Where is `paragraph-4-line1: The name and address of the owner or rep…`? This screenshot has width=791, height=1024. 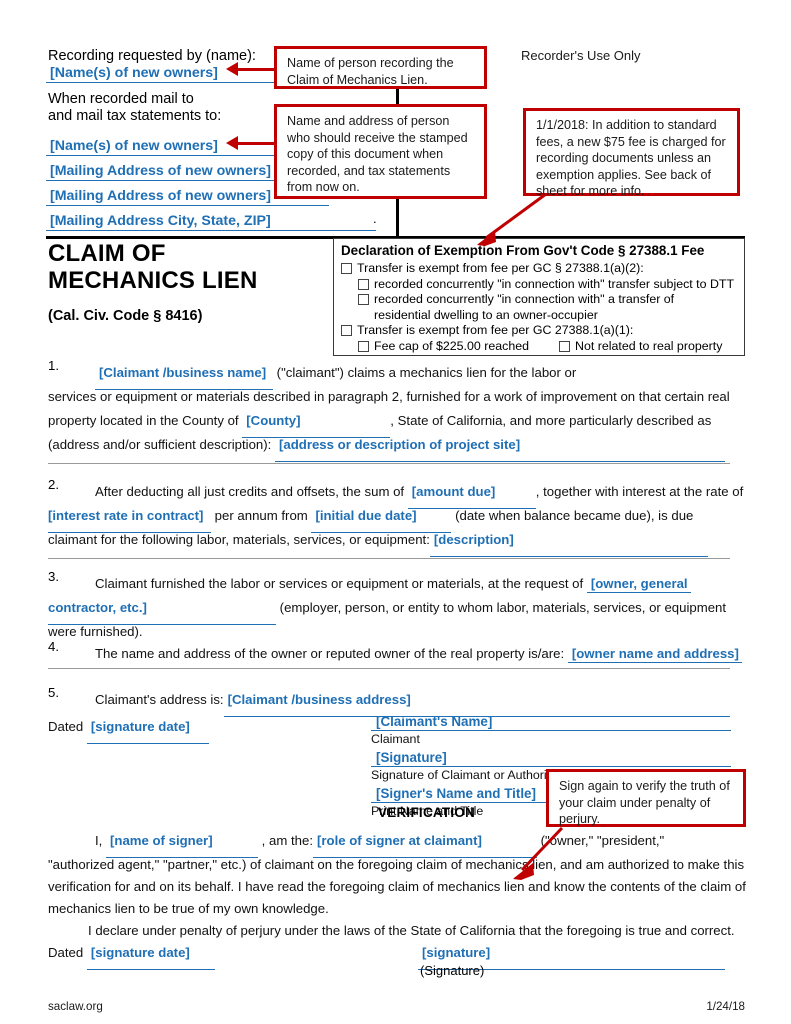 paragraph-4-line1: The name and address of the owner or rep… is located at coordinates (418, 654).